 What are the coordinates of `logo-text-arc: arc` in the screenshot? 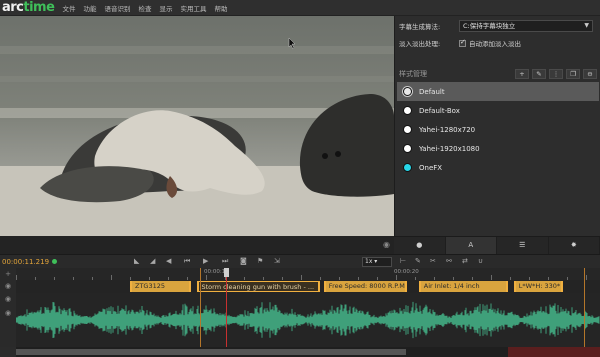 It's located at (13, 7).